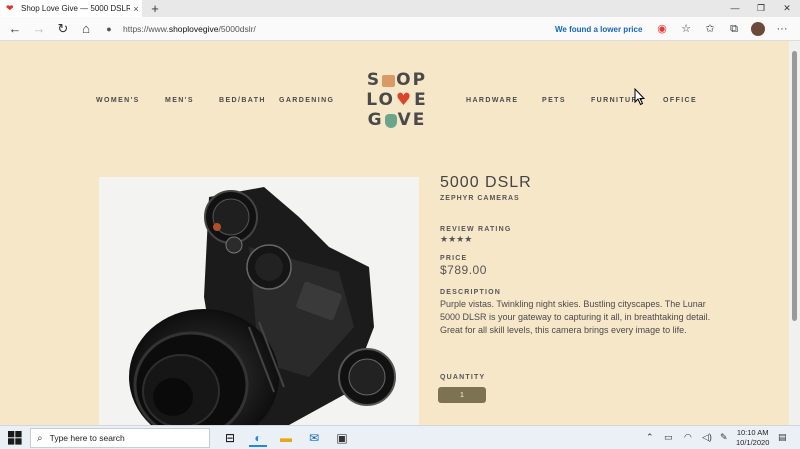 This screenshot has width=800, height=449. Describe the element at coordinates (662, 29) in the screenshot. I see `coupon-icon: ◉` at that location.